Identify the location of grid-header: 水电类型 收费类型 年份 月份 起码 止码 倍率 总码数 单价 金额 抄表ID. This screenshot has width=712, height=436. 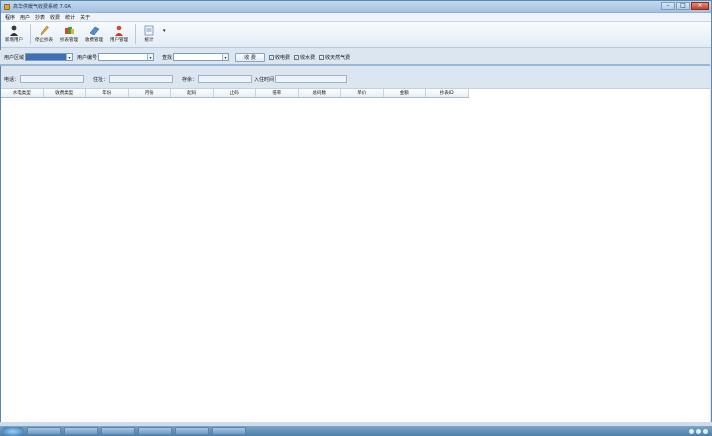
(235, 93).